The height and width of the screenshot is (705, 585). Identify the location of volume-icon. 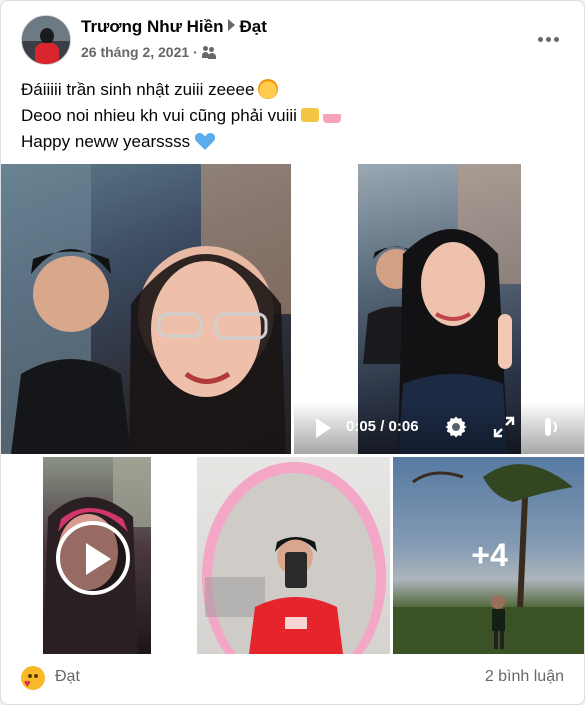
(551, 427).